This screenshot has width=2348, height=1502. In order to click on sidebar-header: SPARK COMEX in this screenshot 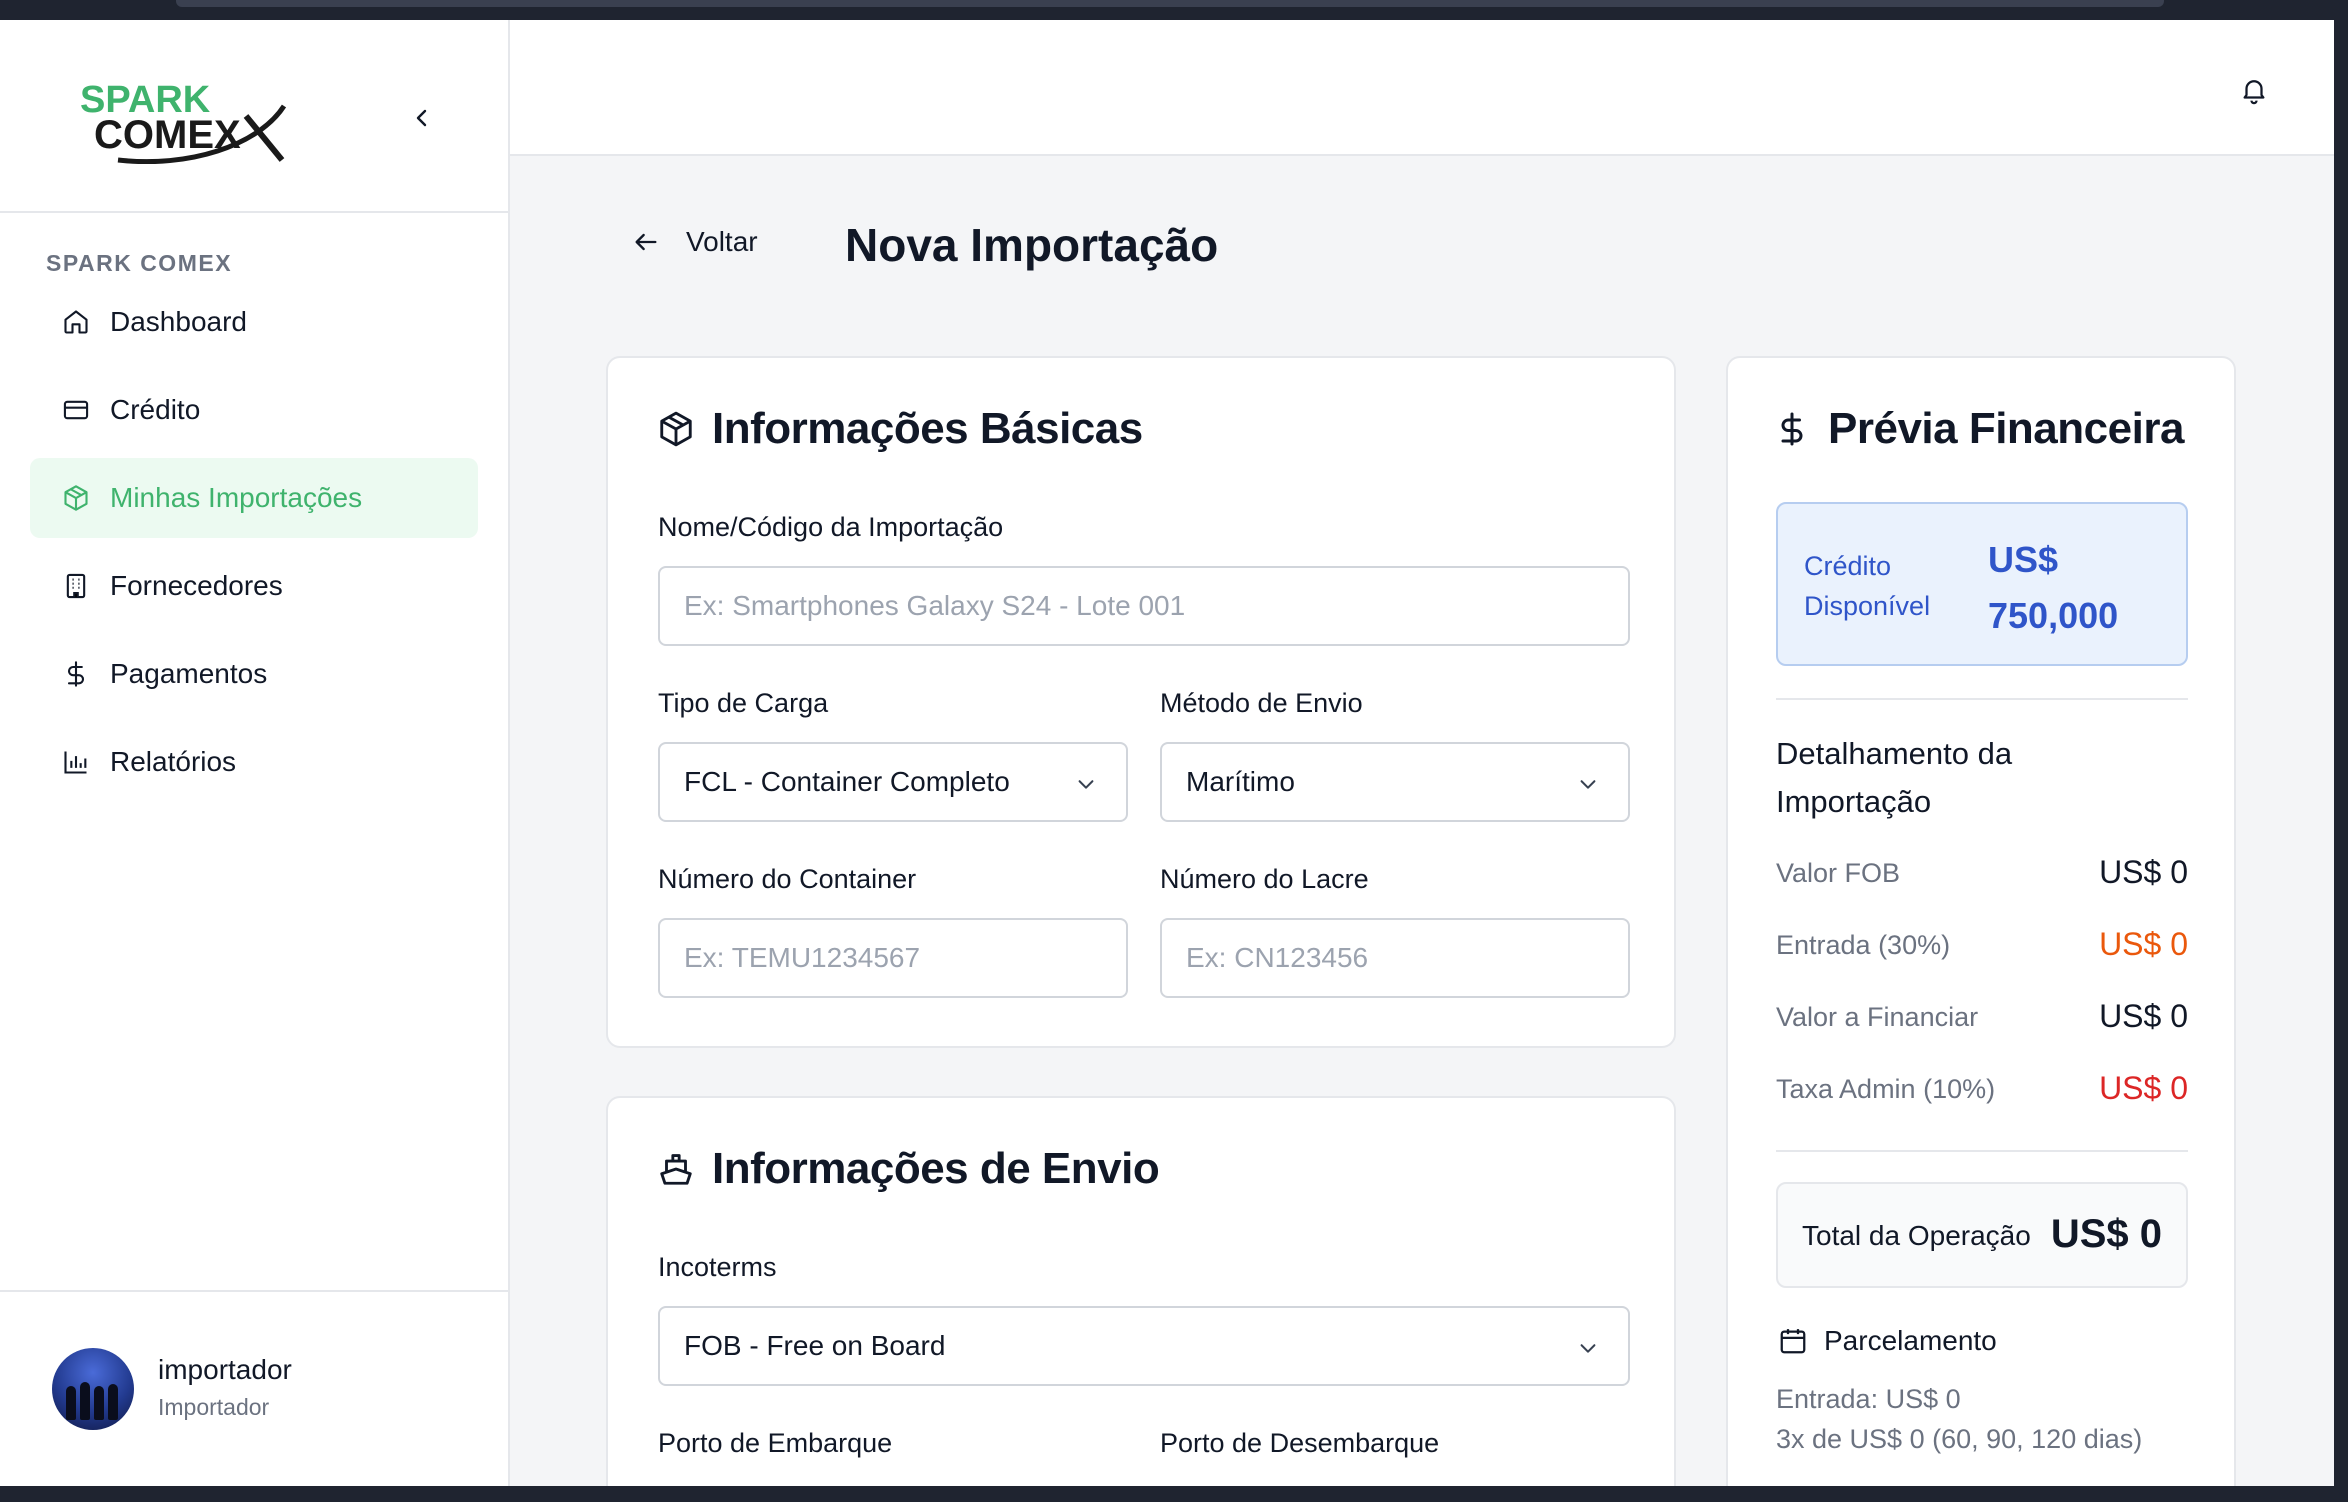, I will do `click(254, 116)`.